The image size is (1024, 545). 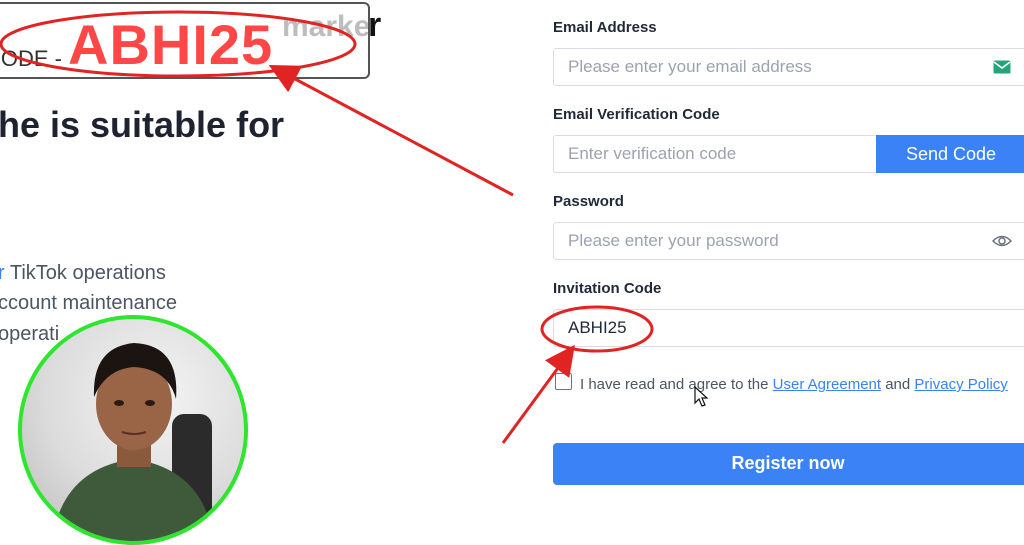 What do you see at coordinates (788, 328) in the screenshot?
I see `invitation-code-field: ABHI25` at bounding box center [788, 328].